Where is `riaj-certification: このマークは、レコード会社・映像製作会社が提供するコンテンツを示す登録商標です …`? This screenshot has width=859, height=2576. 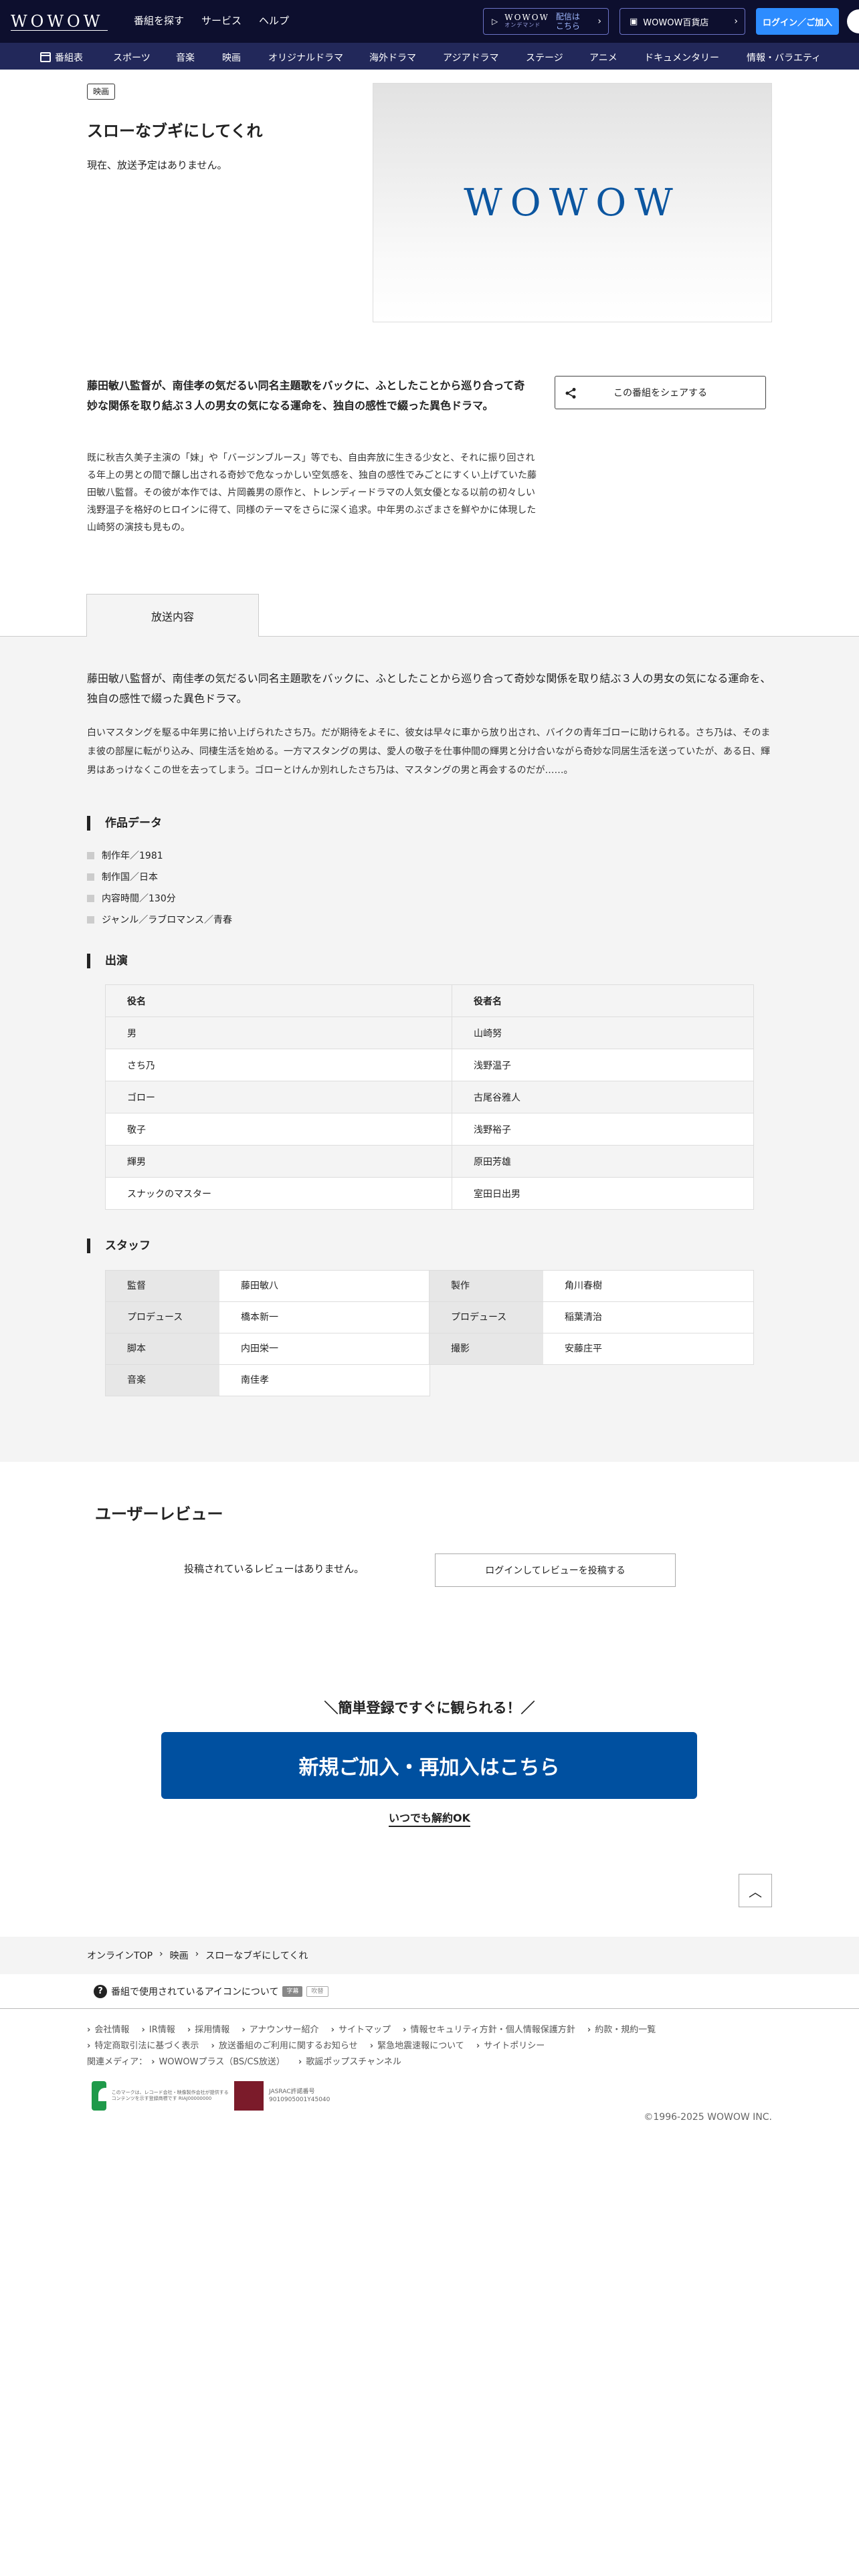
riaj-certification: このマークは、レコード会社・映像製作会社が提供するコンテンツを示す登録商標です … is located at coordinates (160, 2096).